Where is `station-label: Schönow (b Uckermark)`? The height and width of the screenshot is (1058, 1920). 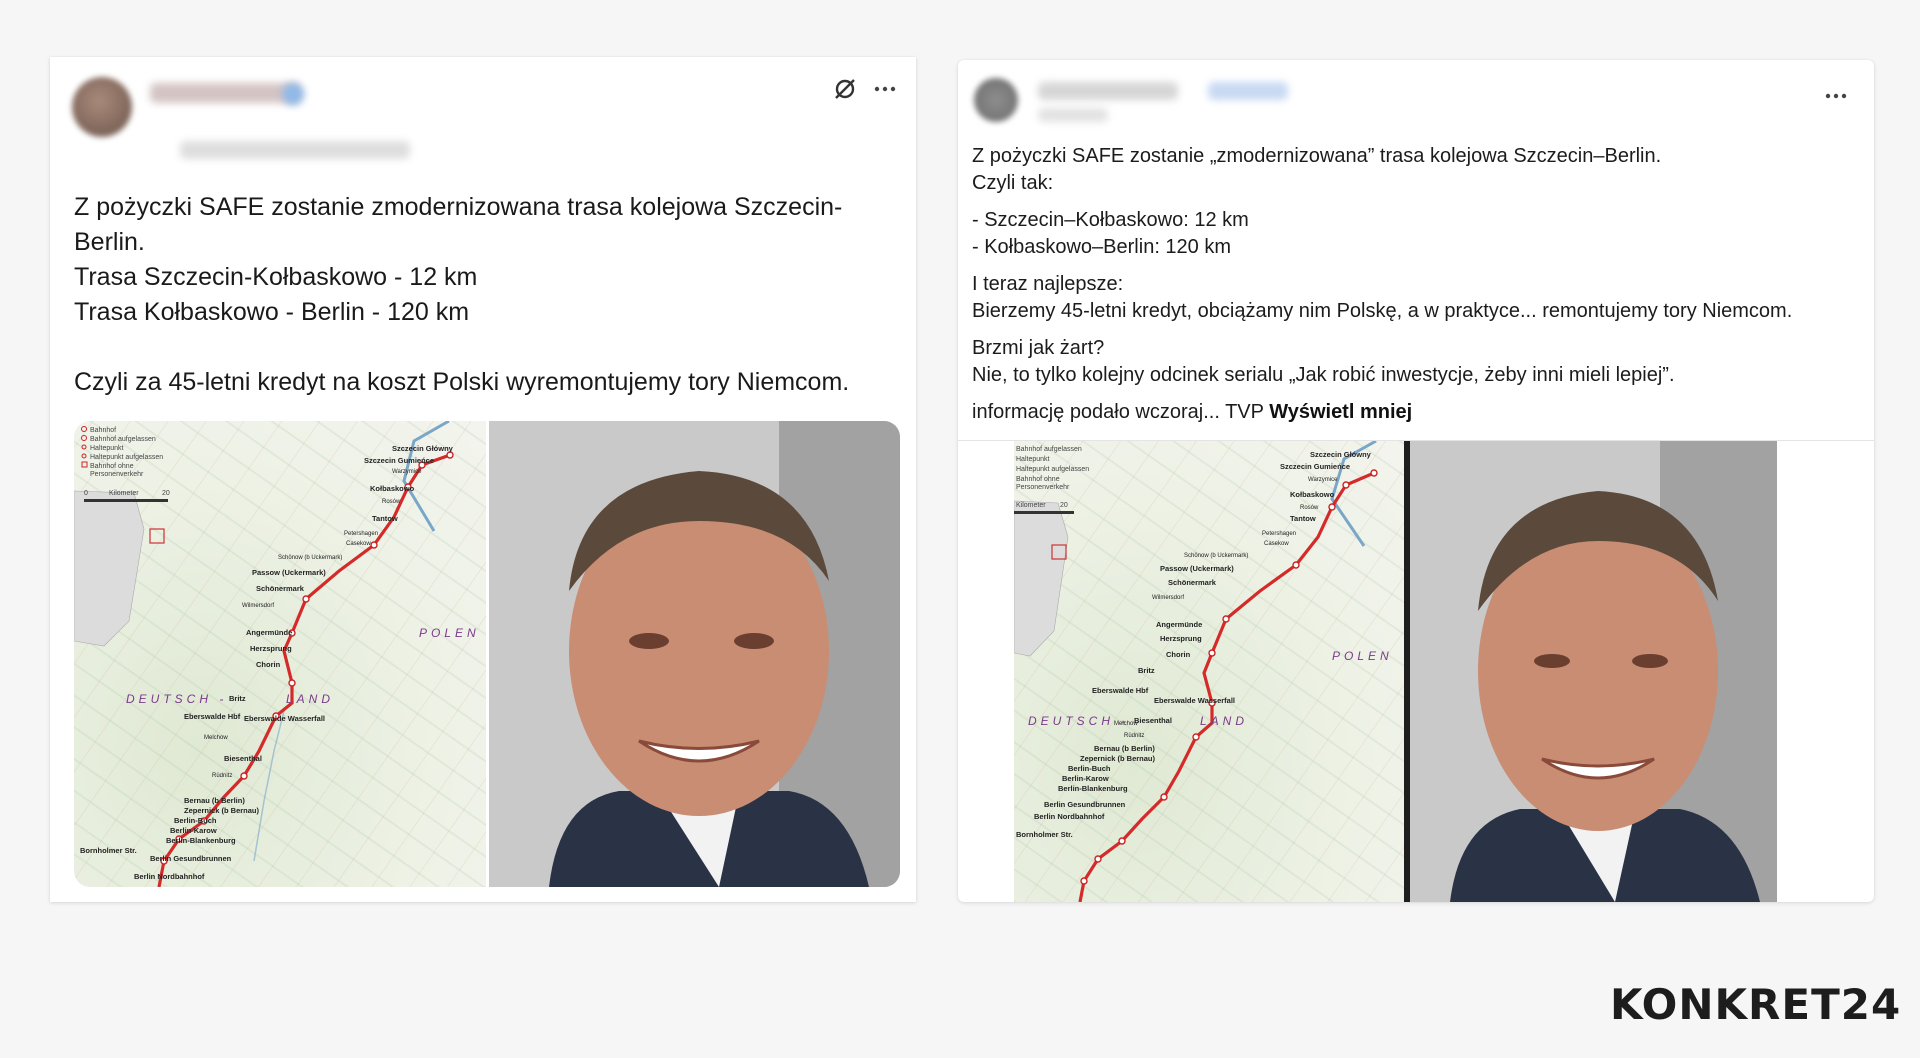 station-label: Schönow (b Uckermark) is located at coordinates (310, 558).